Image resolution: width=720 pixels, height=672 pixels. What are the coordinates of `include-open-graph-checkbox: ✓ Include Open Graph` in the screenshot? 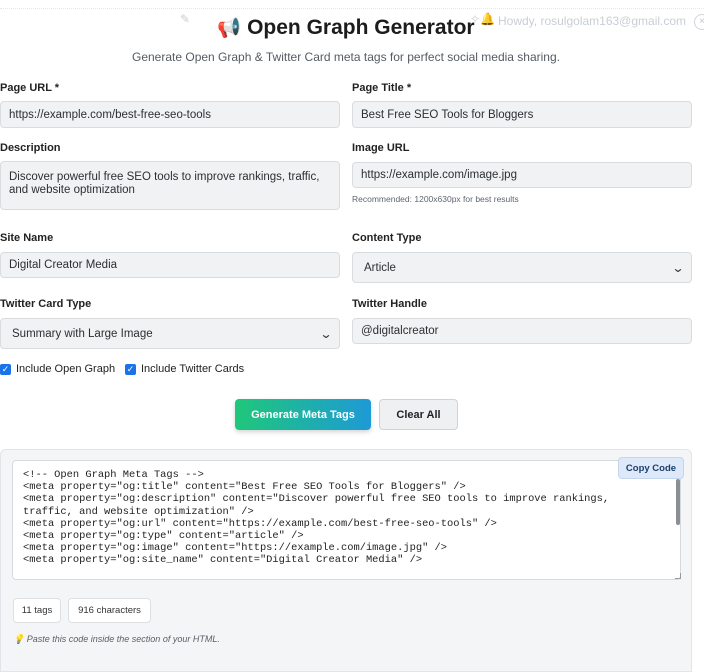 It's located at (57, 369).